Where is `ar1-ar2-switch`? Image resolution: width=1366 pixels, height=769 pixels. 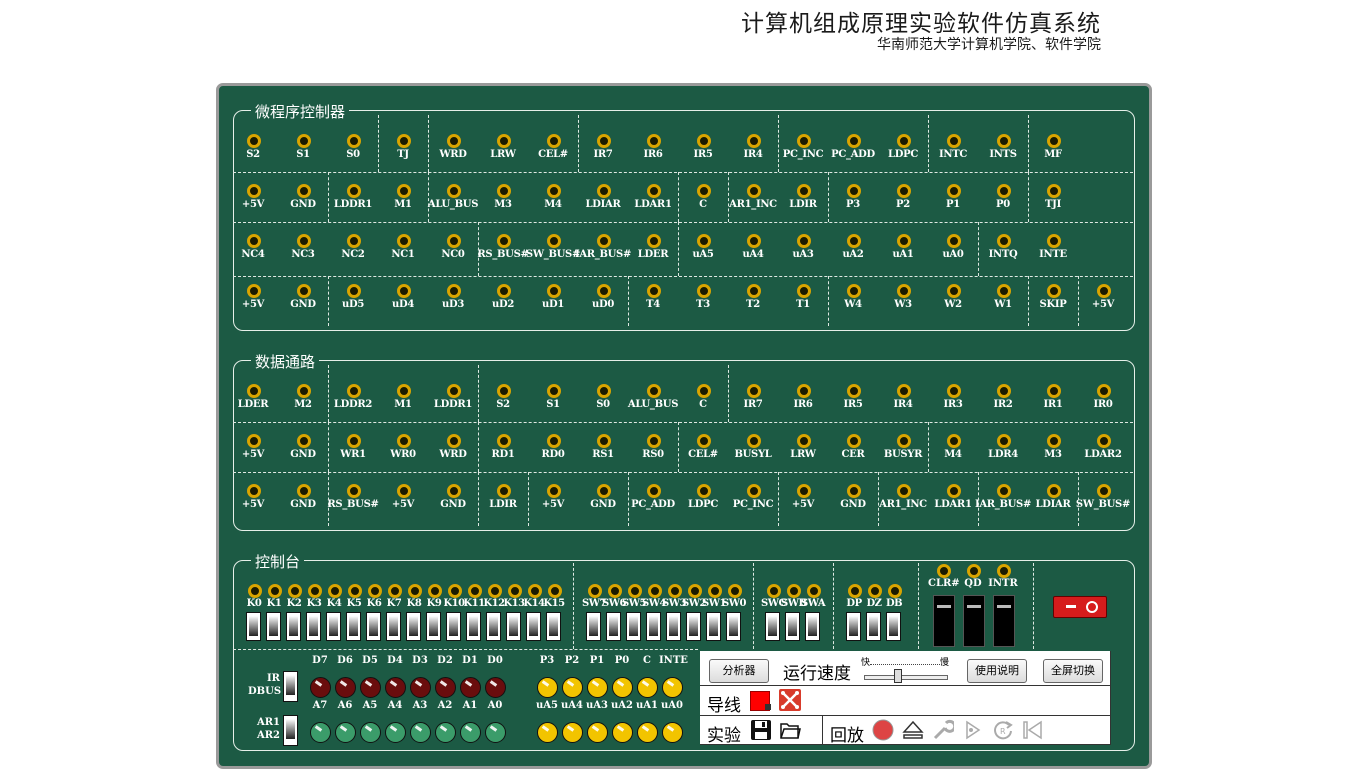
ar1-ar2-switch is located at coordinates (290, 730).